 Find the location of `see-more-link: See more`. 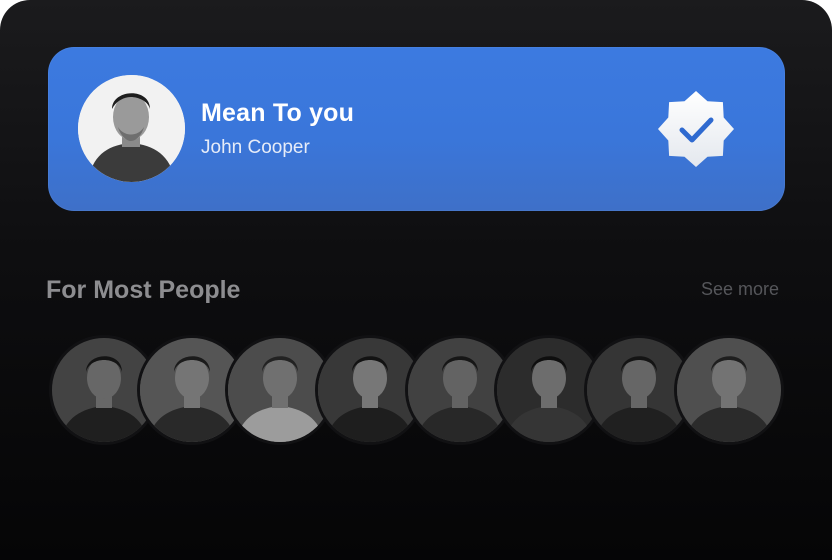

see-more-link: See more is located at coordinates (740, 289).